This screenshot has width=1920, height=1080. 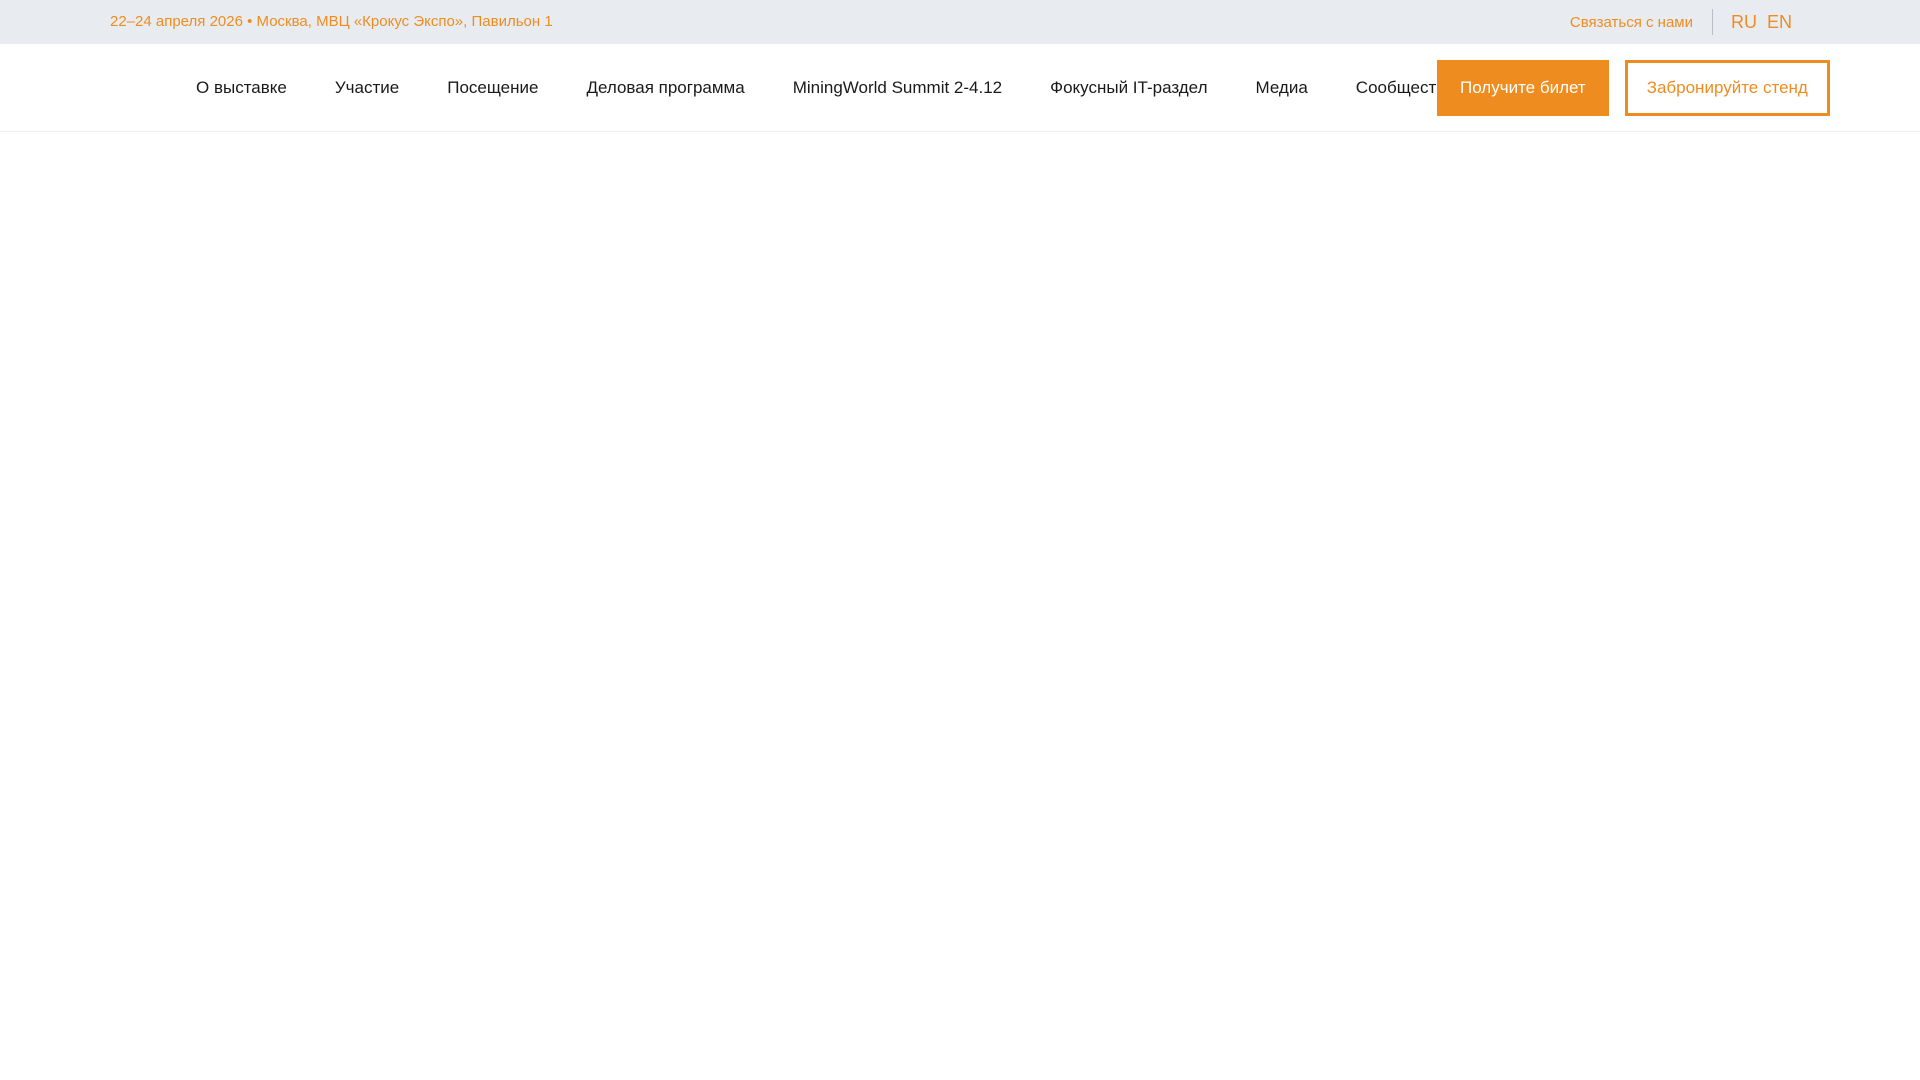 I want to click on nav-item-participation: Участие, so click(x=367, y=88).